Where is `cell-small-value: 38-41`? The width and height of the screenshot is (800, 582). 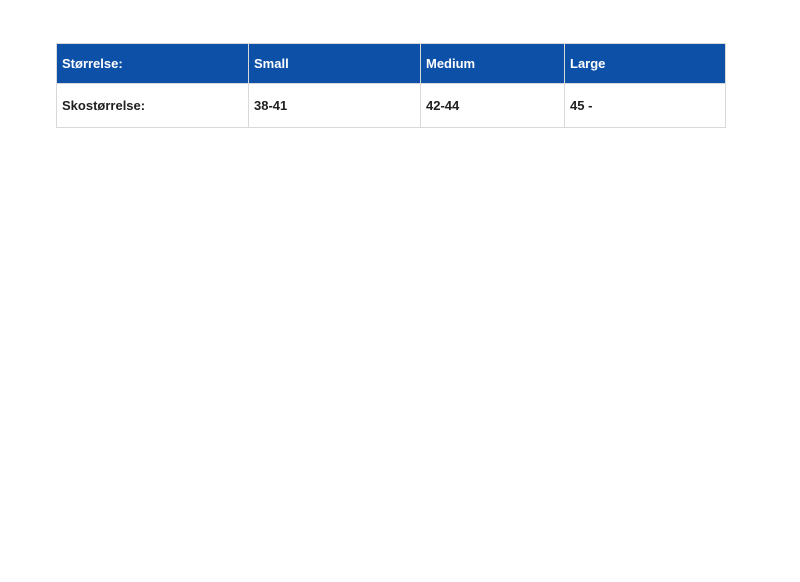
cell-small-value: 38-41 is located at coordinates (334, 105).